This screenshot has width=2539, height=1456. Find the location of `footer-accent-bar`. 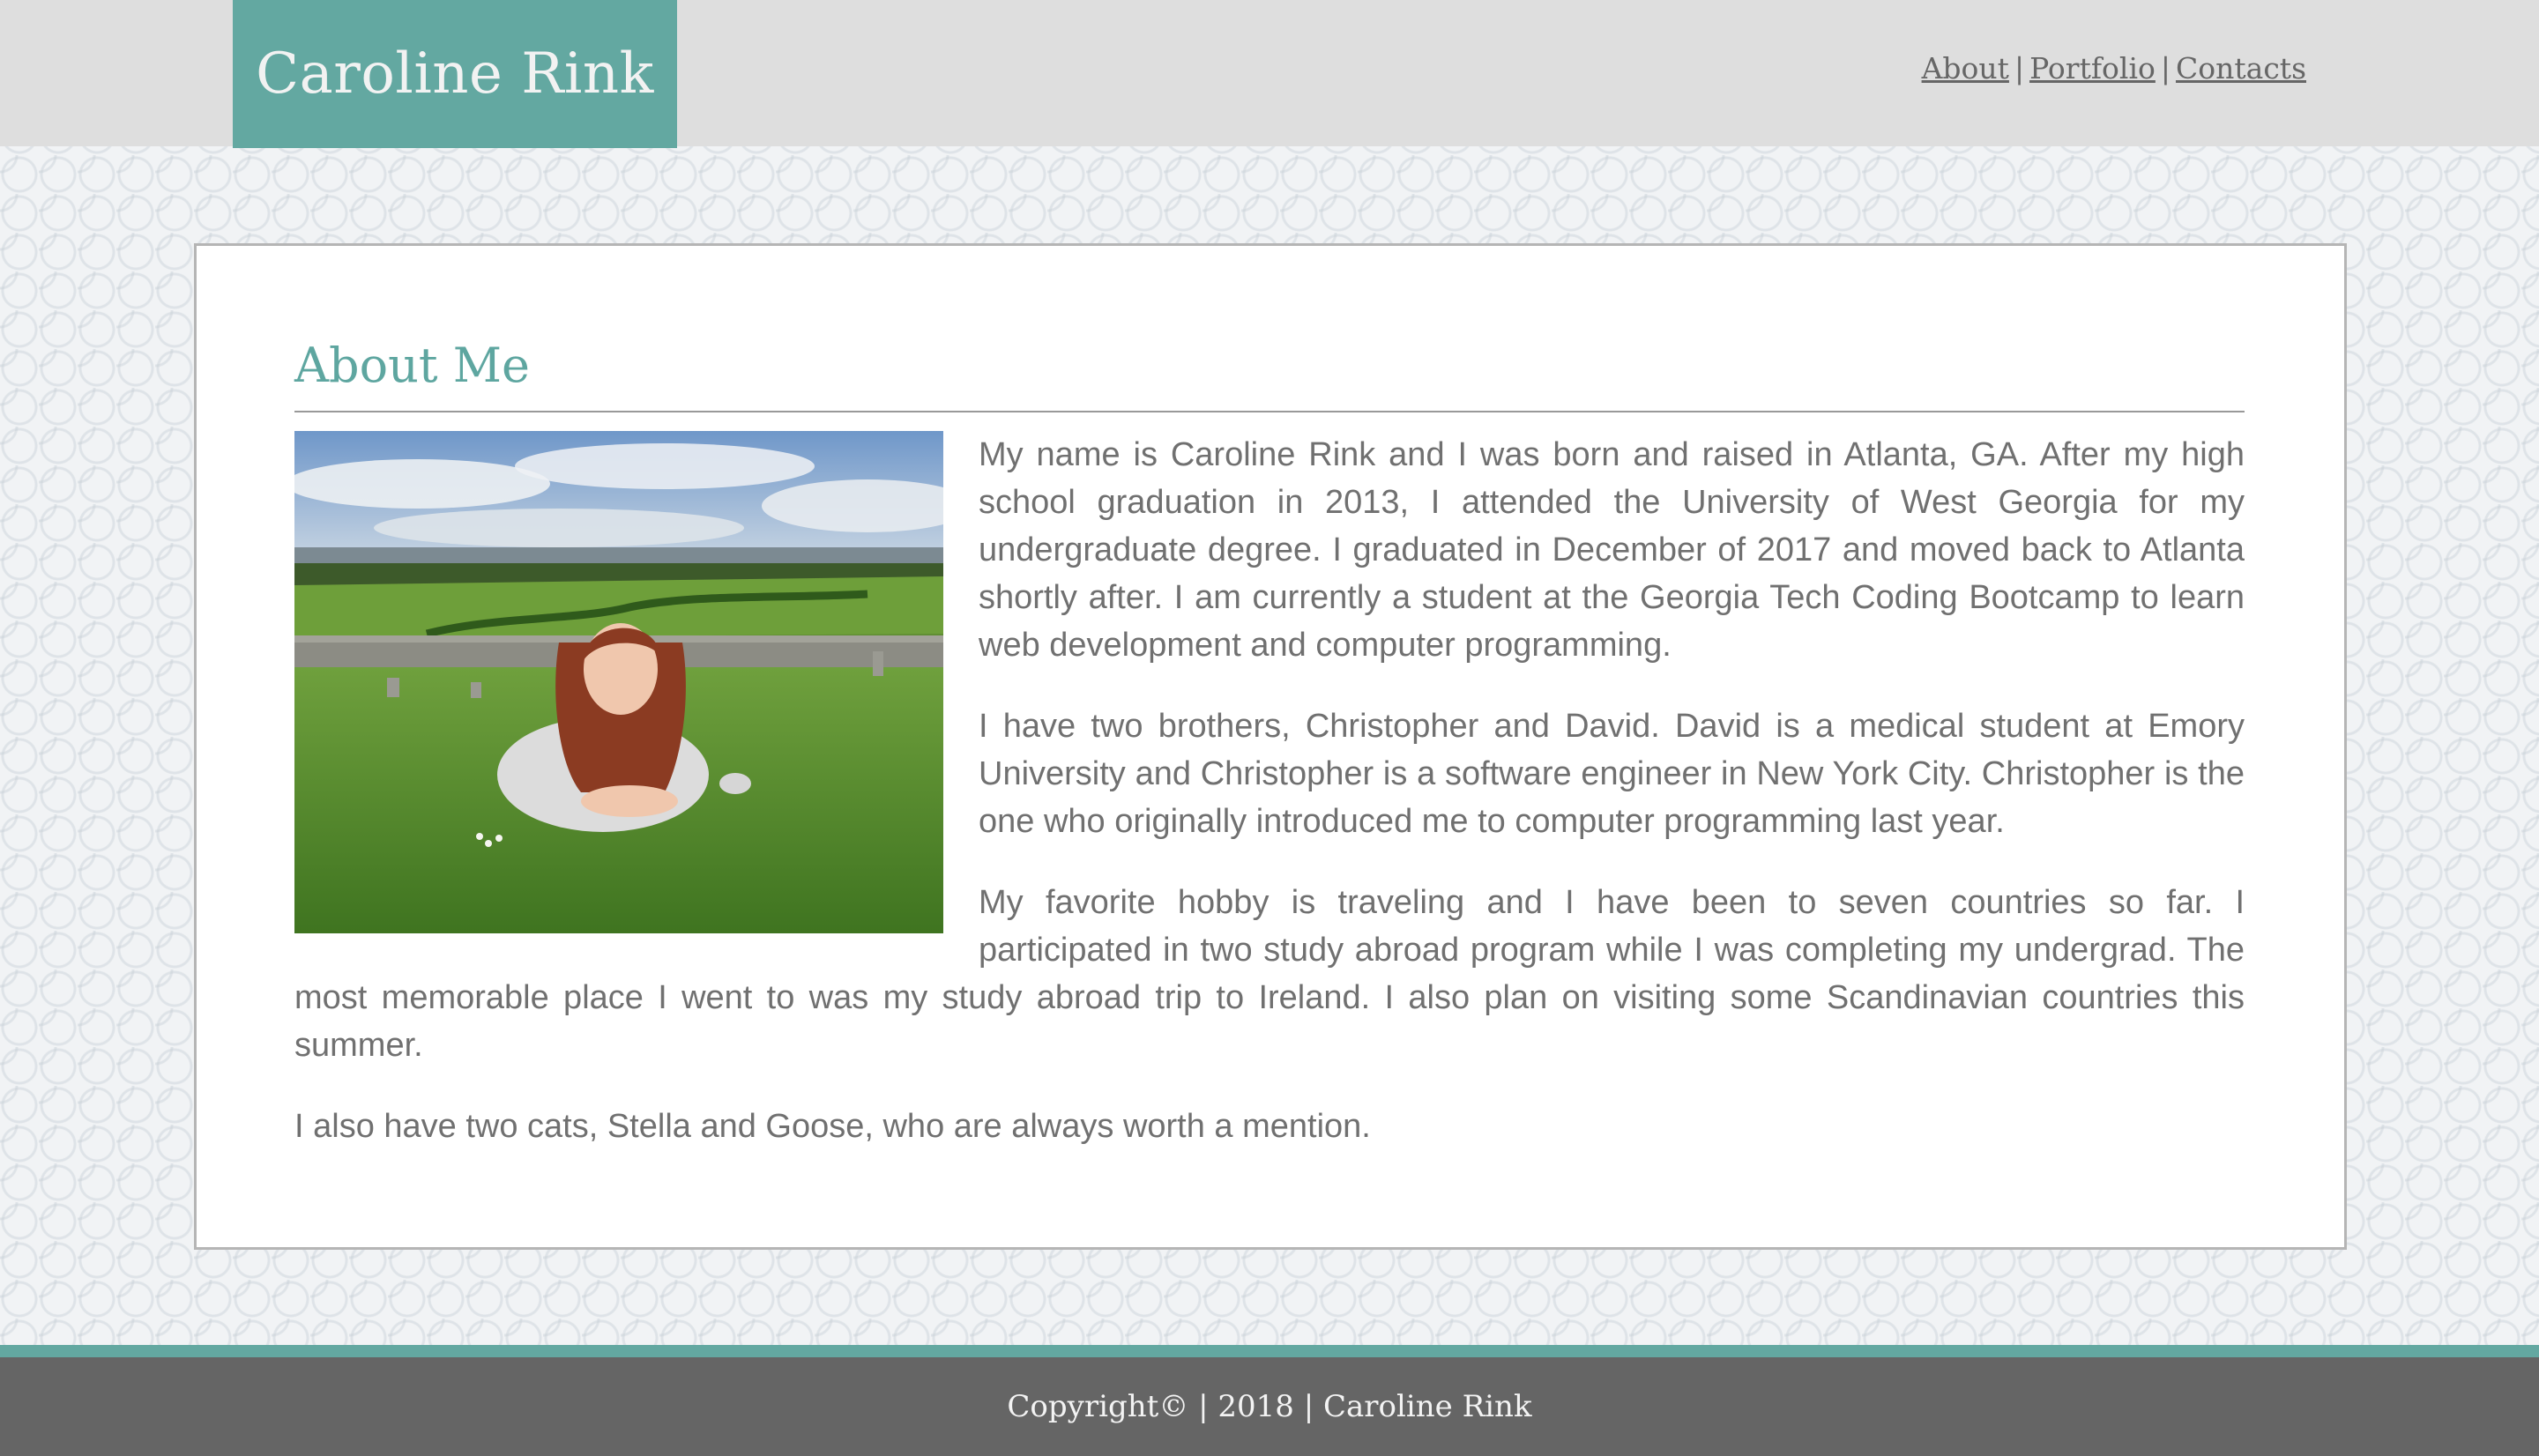

footer-accent-bar is located at coordinates (1269, 1351).